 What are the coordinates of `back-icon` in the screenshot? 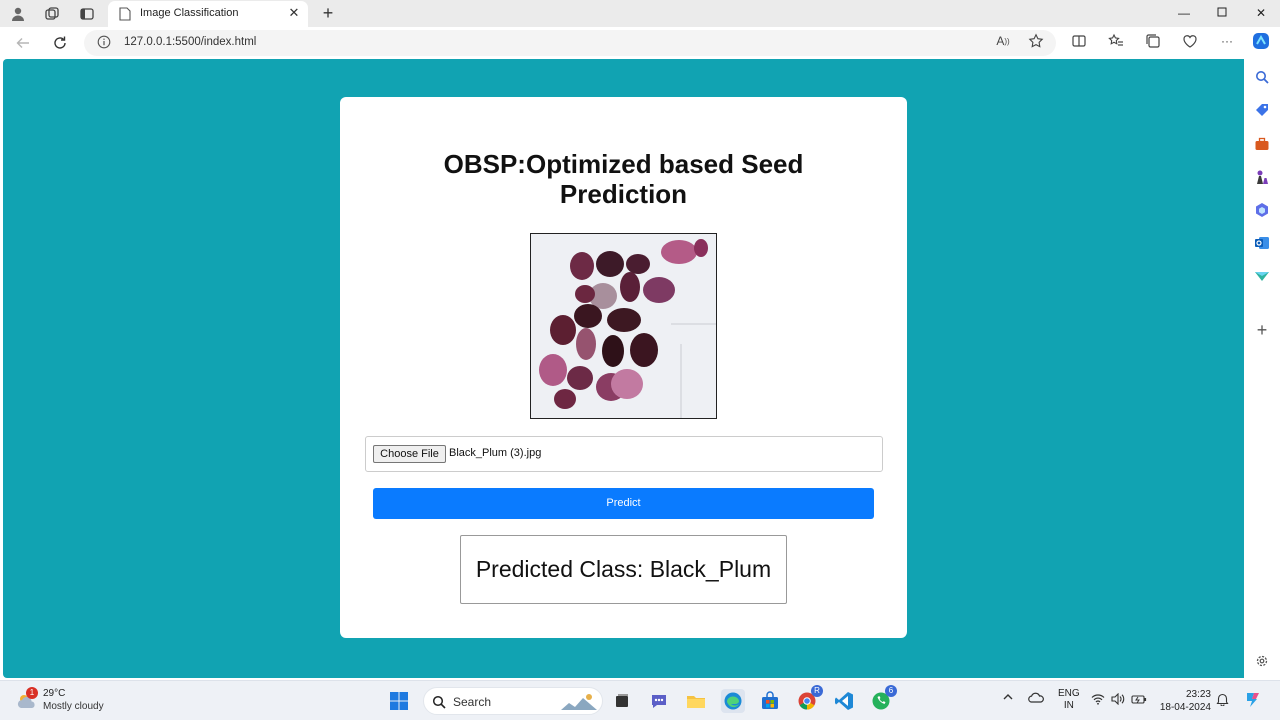 It's located at (23, 43).